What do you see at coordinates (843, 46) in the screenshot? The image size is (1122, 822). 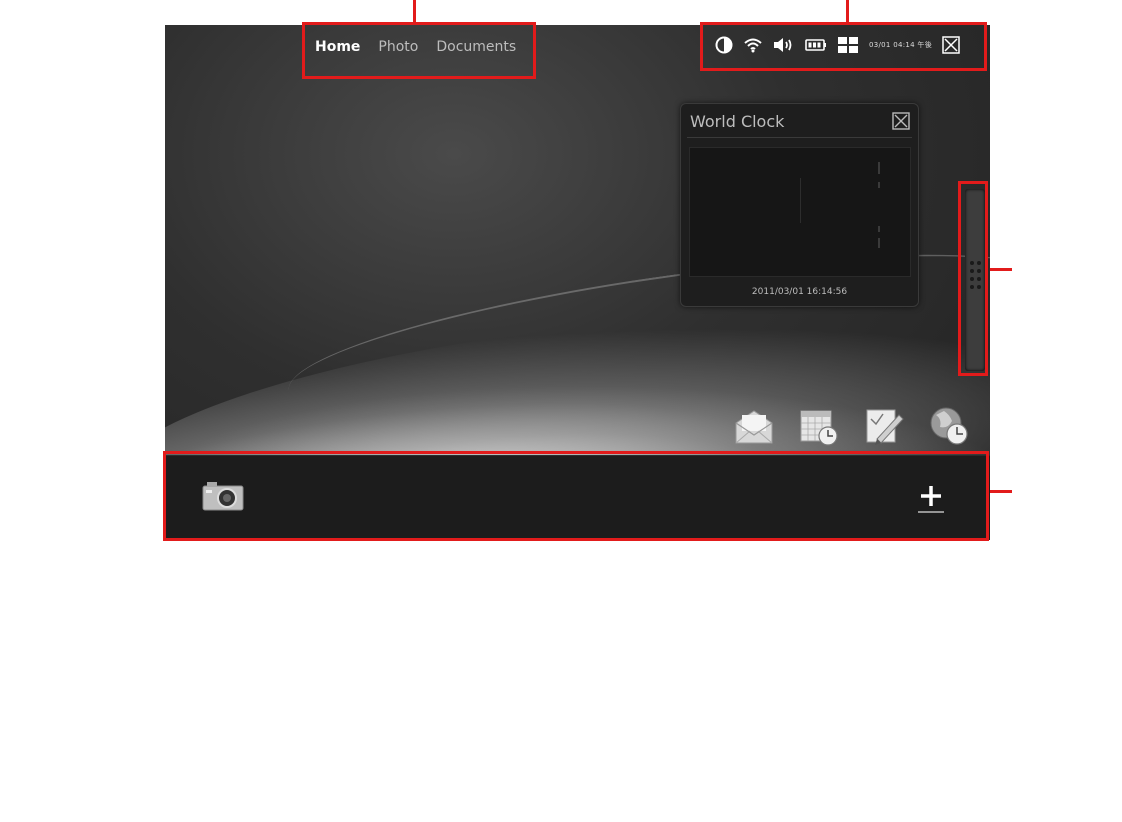 I see `callout-box-status` at bounding box center [843, 46].